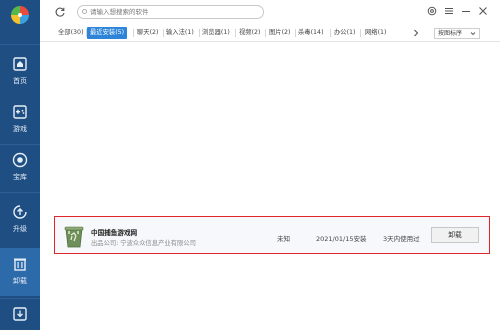  What do you see at coordinates (143, 243) in the screenshot?
I see `app-publisher: 出品公司: 宁波众众信息产业有限公司` at bounding box center [143, 243].